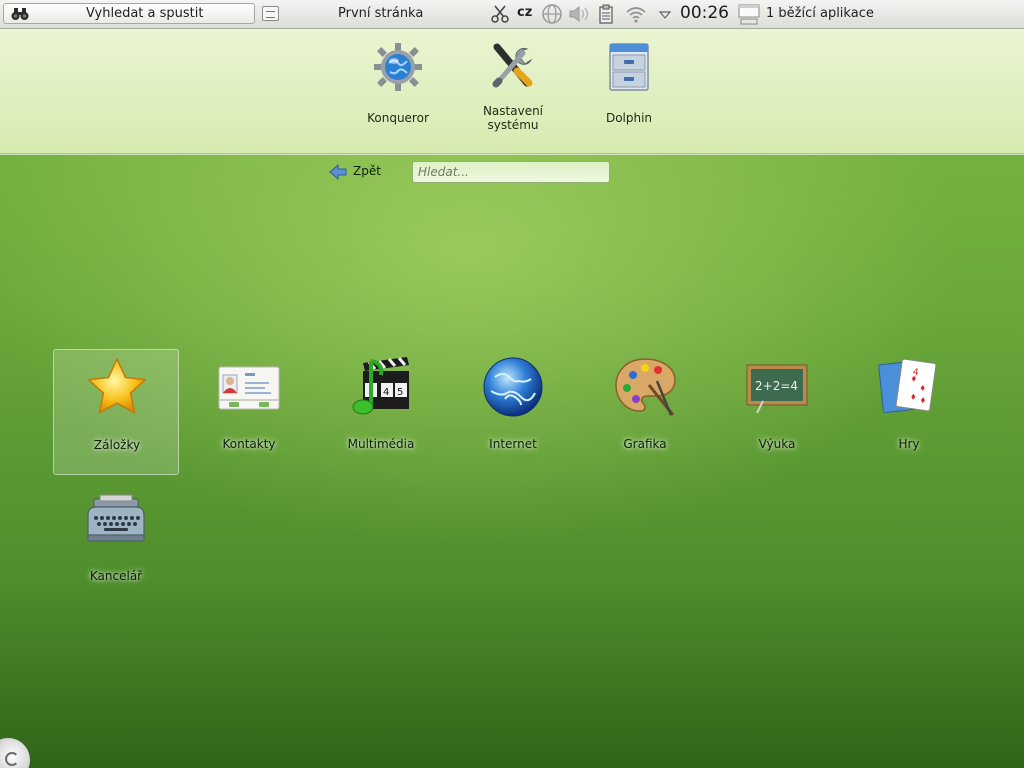  Describe the element at coordinates (513, 387) in the screenshot. I see `globe-icon` at that location.